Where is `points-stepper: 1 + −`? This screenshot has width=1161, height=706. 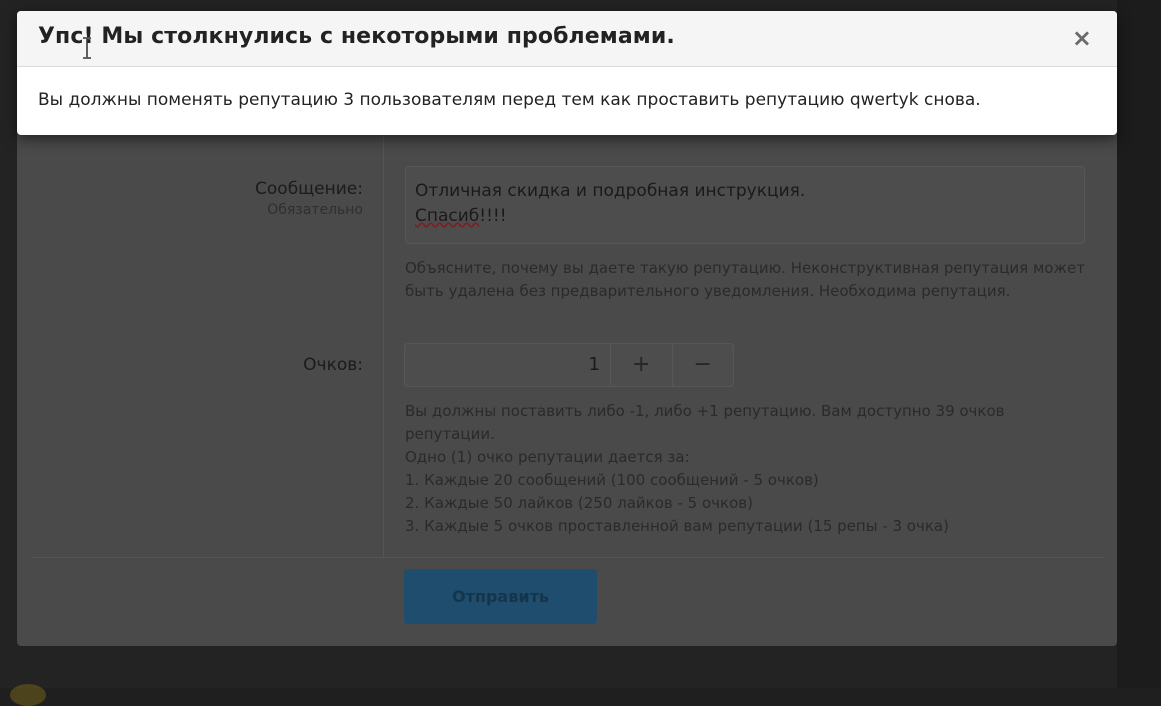
points-stepper: 1 + − is located at coordinates (569, 365).